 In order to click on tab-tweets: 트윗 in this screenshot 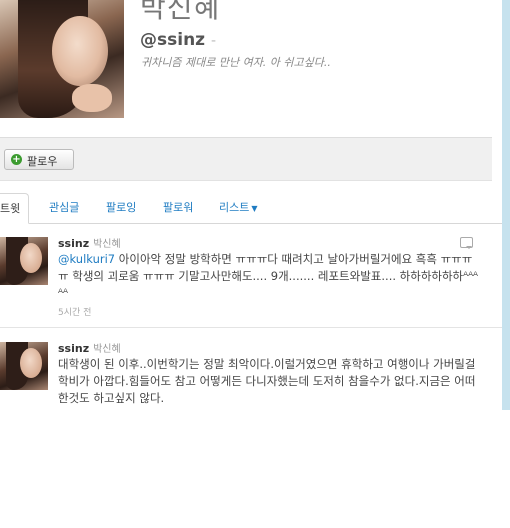, I will do `click(15, 208)`.